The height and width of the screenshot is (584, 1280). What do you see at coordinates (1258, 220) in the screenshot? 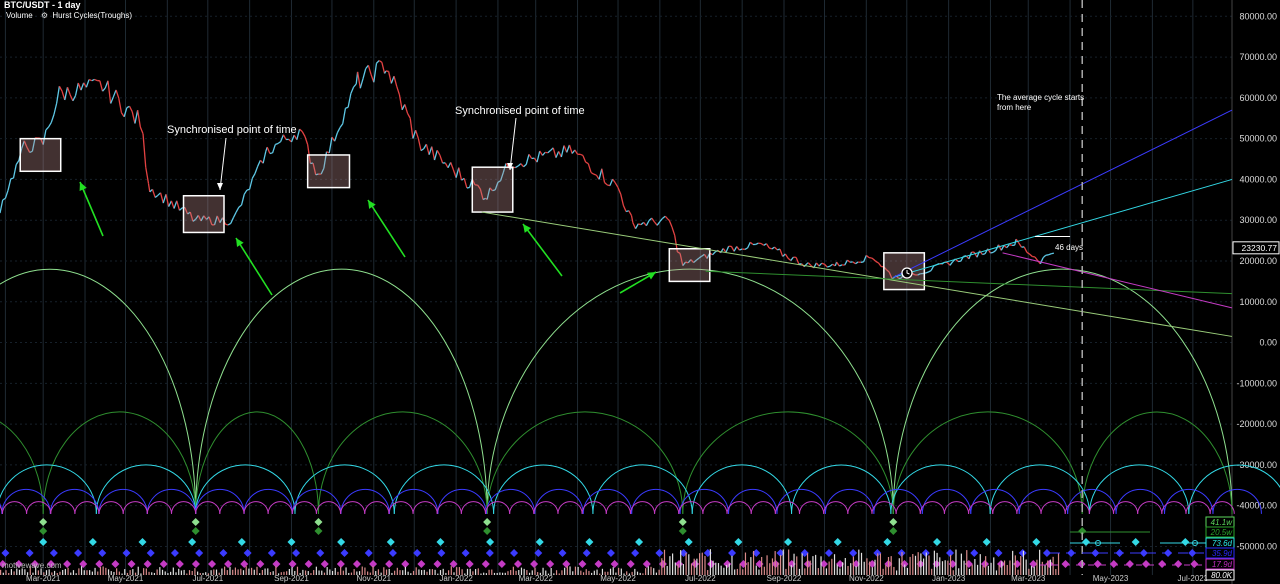
I see `y-tick-label: 30000.00` at bounding box center [1258, 220].